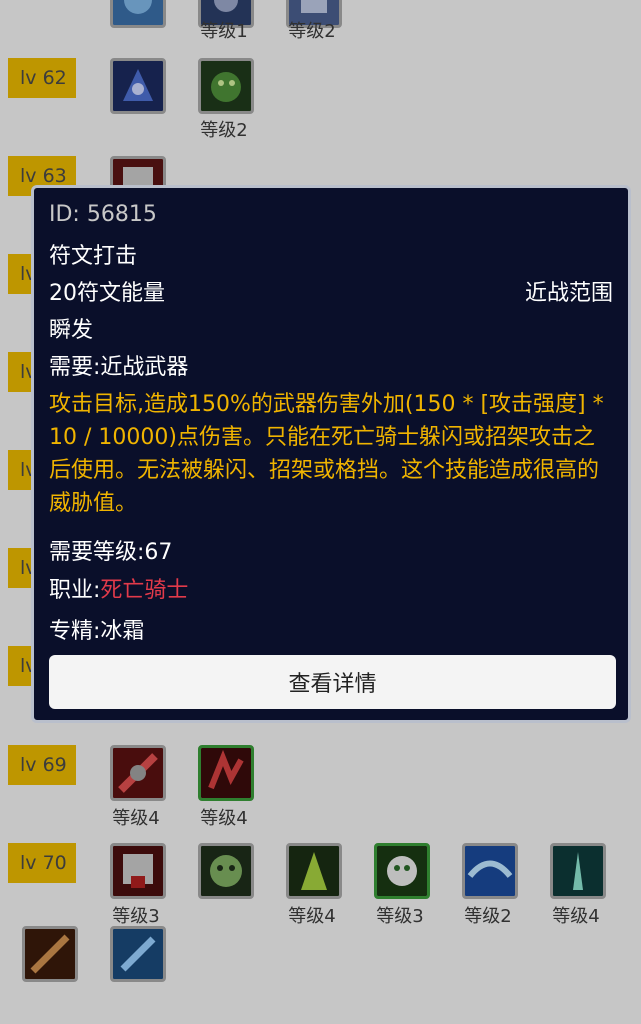 This screenshot has height=1024, width=641. I want to click on skill-cost: 20符文能量, so click(107, 293).